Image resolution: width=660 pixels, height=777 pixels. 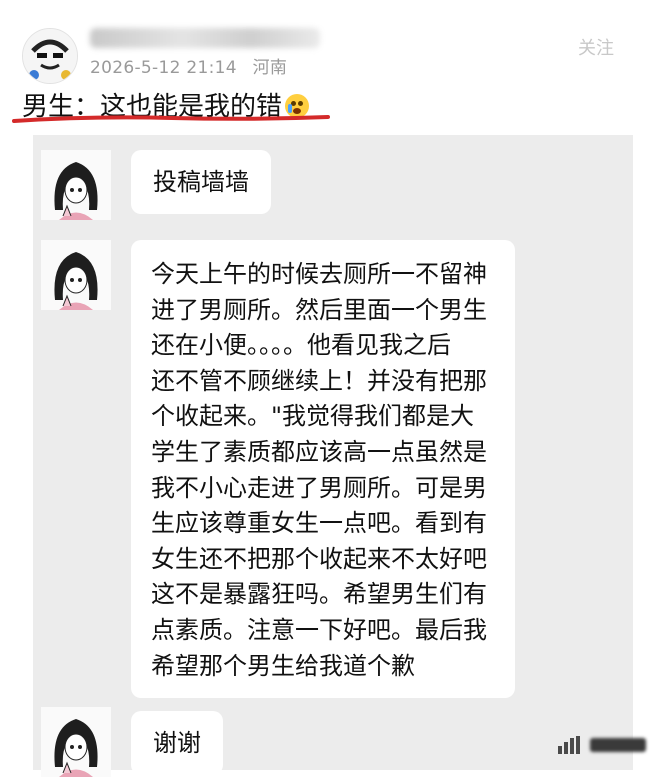 I want to click on post-location: 河南, so click(x=270, y=68).